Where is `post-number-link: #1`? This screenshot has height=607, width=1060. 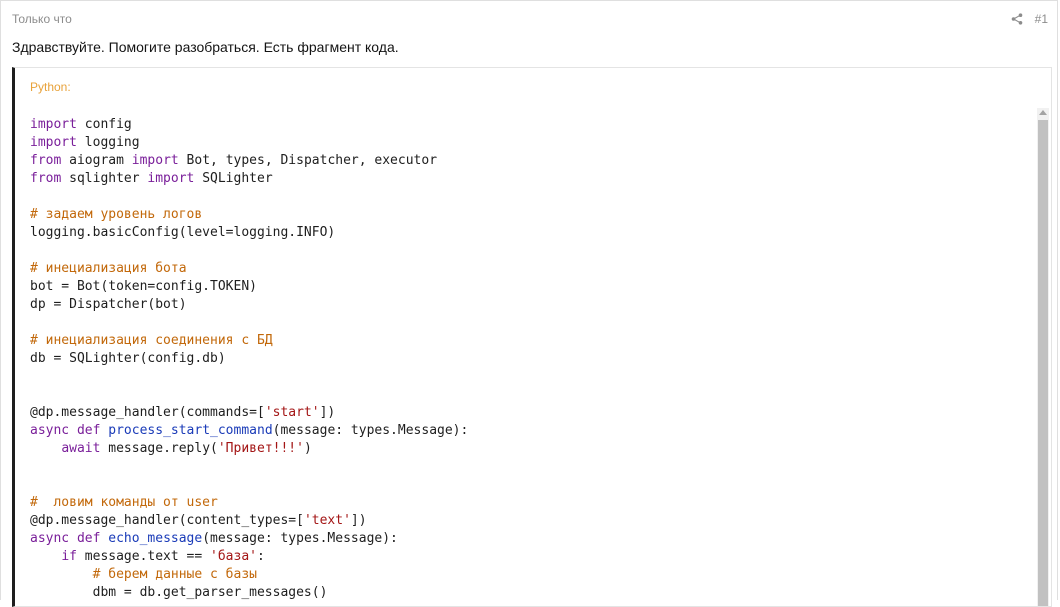
post-number-link: #1 is located at coordinates (1041, 19).